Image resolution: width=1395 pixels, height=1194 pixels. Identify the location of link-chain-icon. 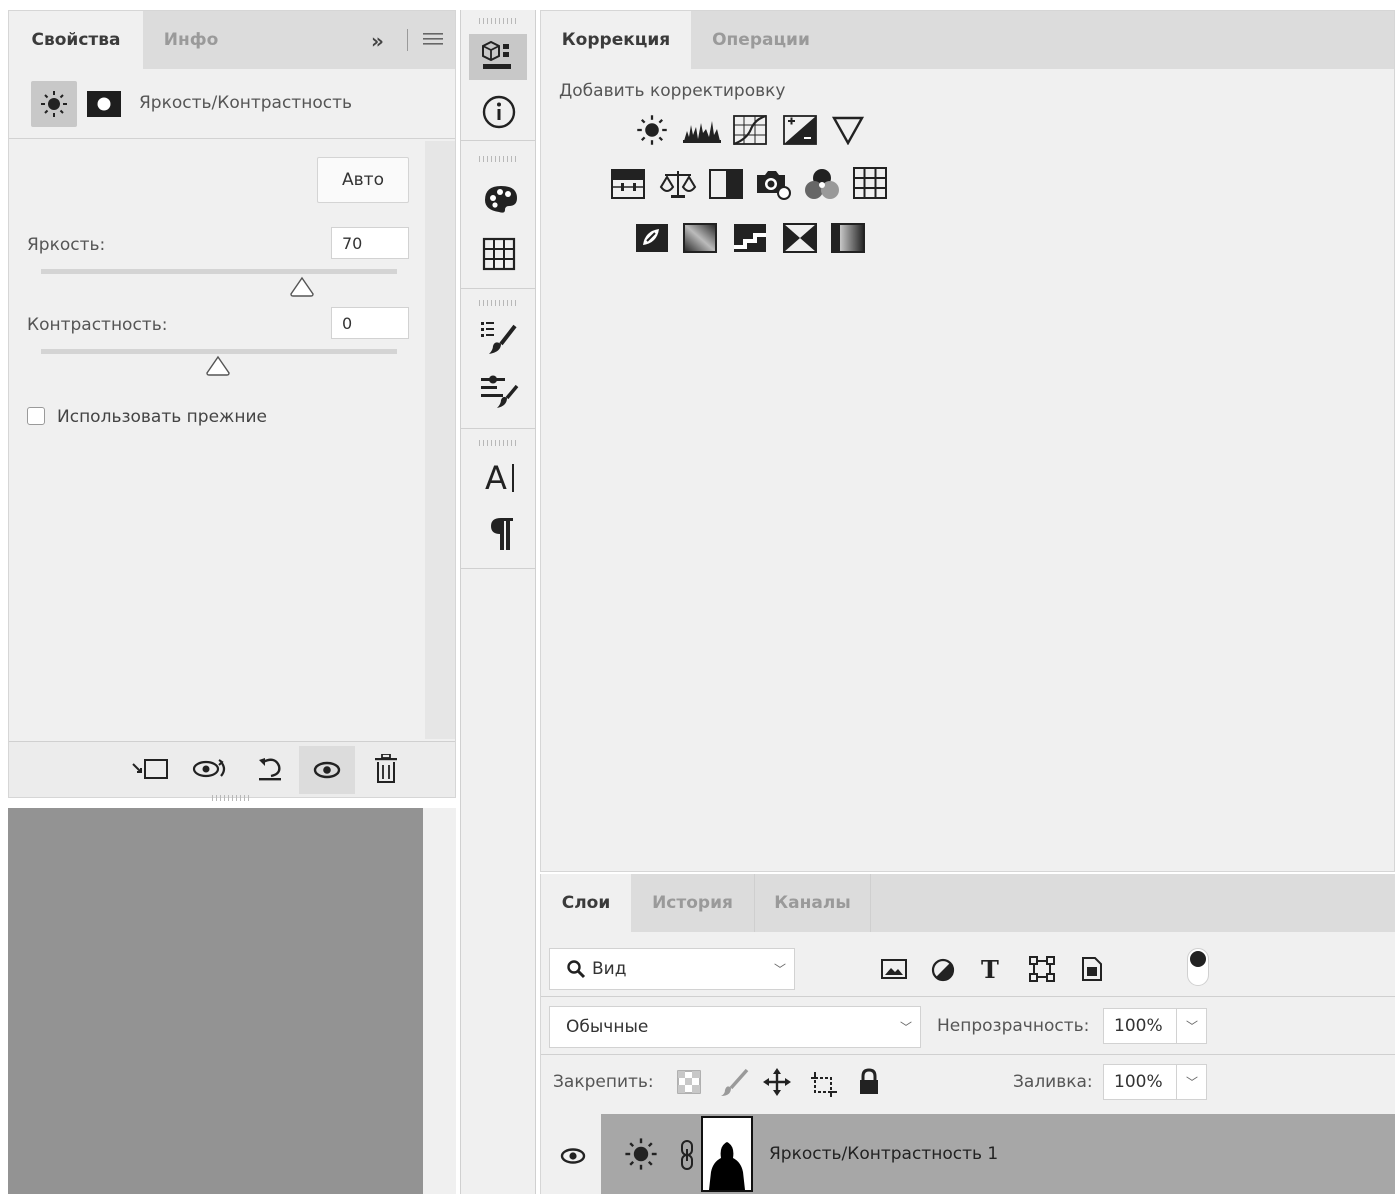
(687, 1155).